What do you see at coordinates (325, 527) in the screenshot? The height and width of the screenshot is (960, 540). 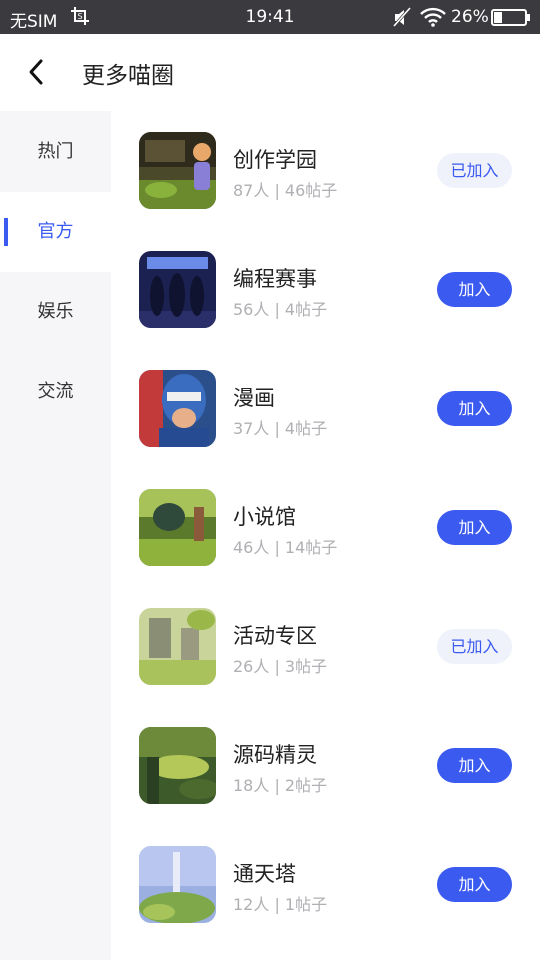 I see `list-item: 小说馆 46人 | 14帖子 加入` at bounding box center [325, 527].